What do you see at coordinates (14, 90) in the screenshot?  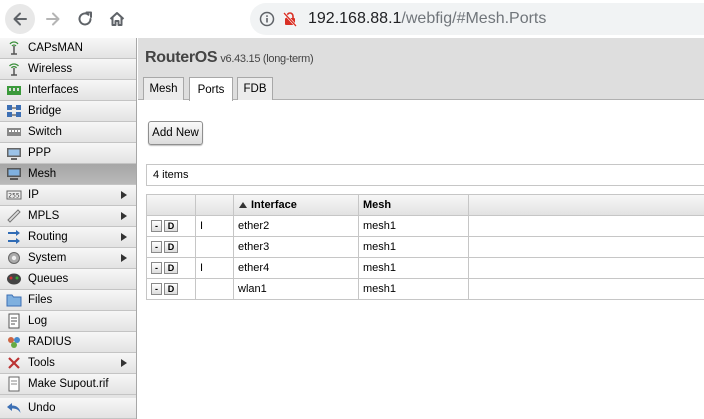 I see `interfaces-icon` at bounding box center [14, 90].